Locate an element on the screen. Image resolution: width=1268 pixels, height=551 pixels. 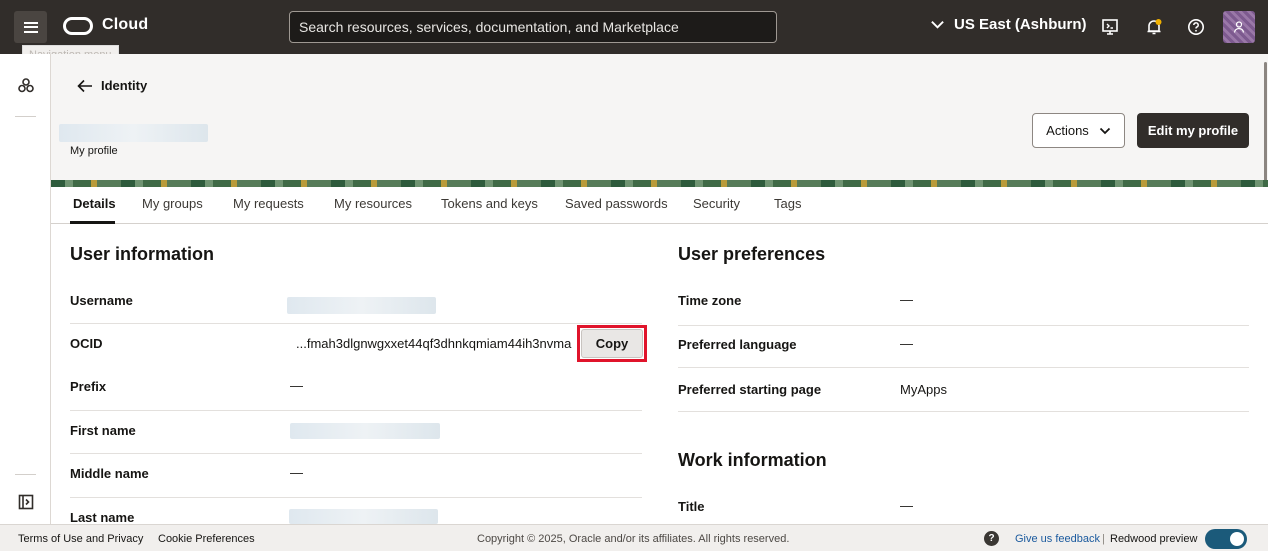
tab-my-groups: My groups is located at coordinates (172, 203).